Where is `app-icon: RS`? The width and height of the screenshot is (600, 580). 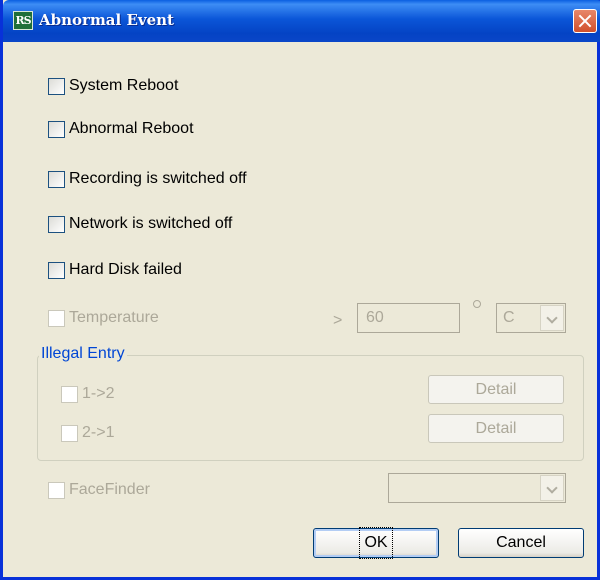 app-icon: RS is located at coordinates (23, 20).